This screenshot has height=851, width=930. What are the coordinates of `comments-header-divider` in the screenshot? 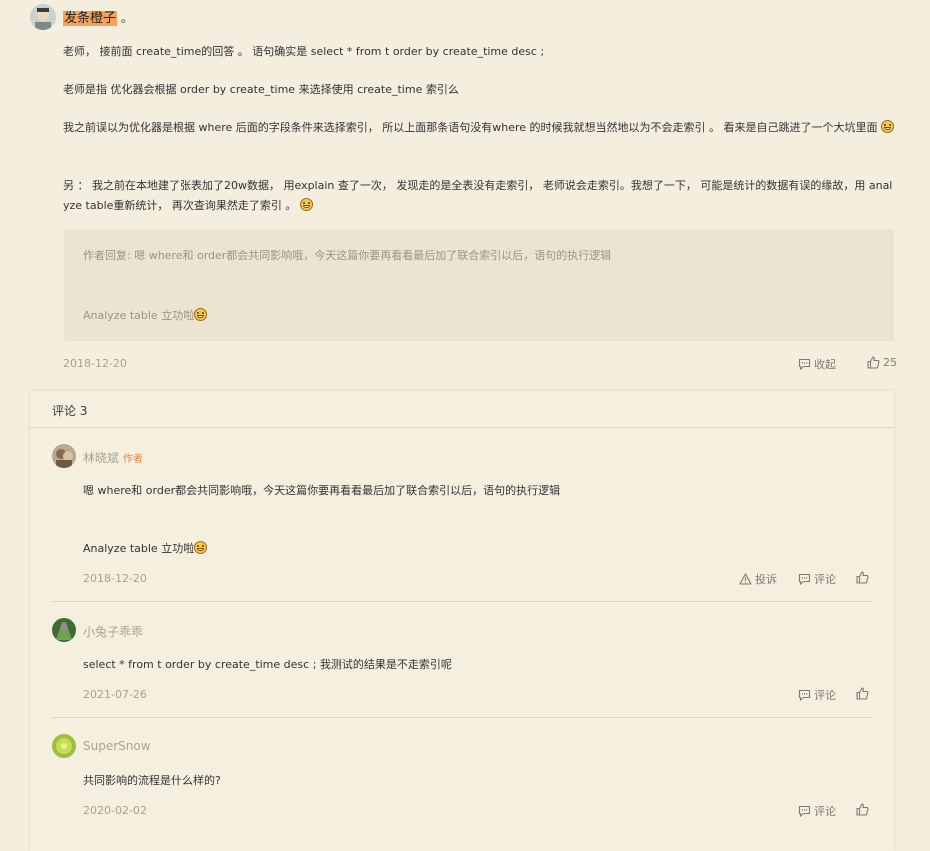 It's located at (462, 427).